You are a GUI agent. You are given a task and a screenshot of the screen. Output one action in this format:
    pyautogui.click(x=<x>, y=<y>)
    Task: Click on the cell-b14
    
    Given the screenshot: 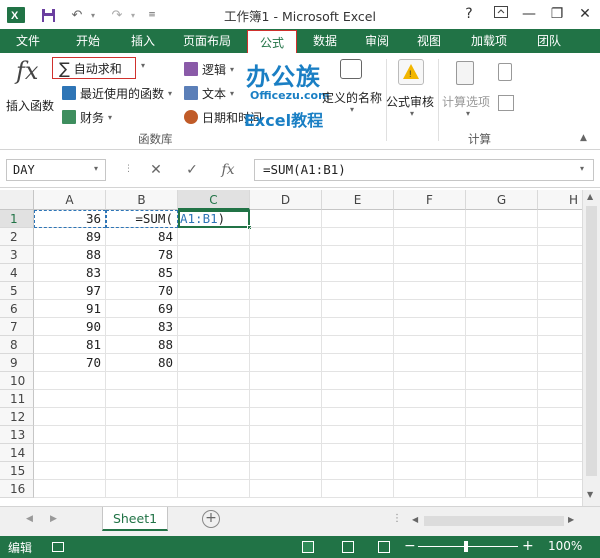 What is the action you would take?
    pyautogui.click(x=142, y=453)
    